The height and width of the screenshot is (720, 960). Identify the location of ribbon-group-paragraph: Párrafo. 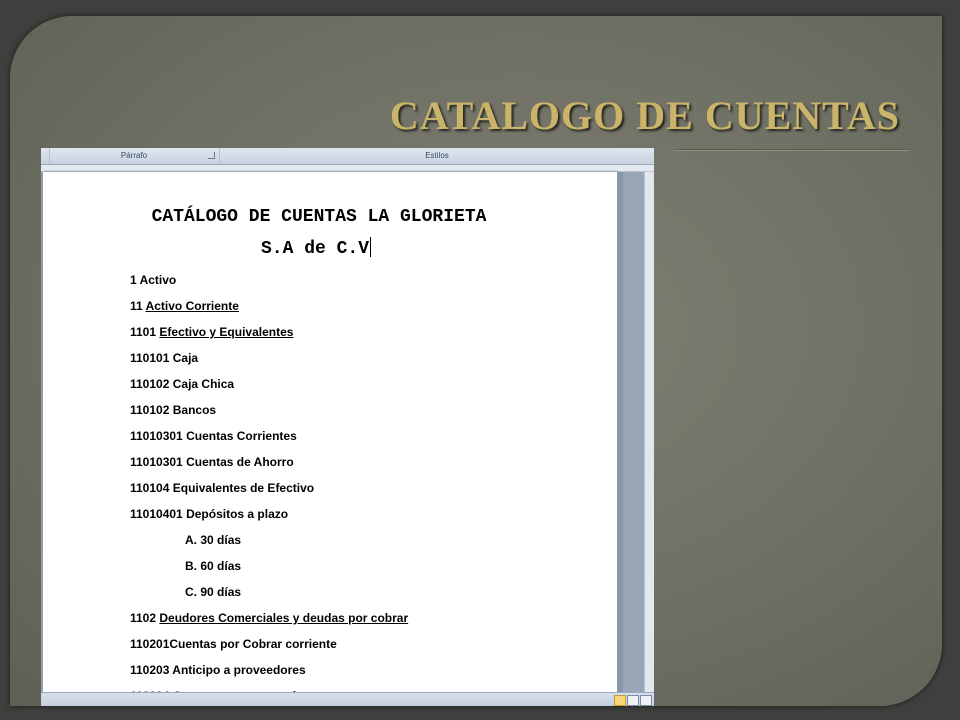
(134, 156).